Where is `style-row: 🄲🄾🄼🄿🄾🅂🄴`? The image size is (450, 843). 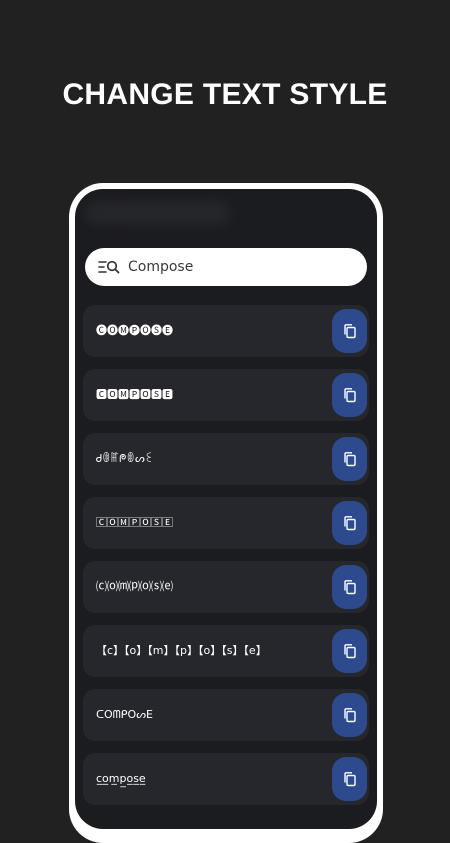
style-row: 🄲🄾🄼🄿🄾🅂🄴 is located at coordinates (226, 523).